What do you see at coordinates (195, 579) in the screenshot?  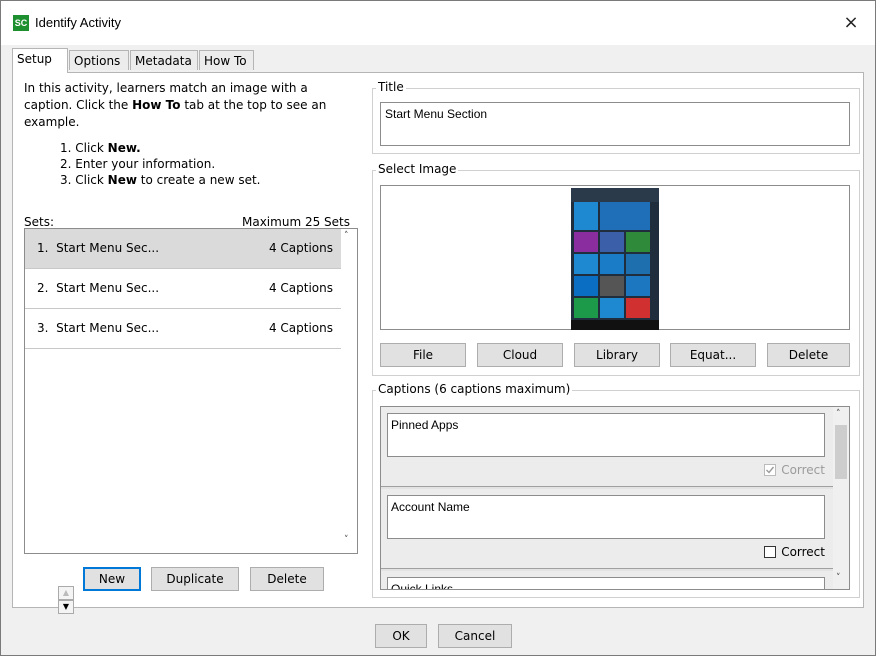 I see `duplicate-set-button: Duplicate` at bounding box center [195, 579].